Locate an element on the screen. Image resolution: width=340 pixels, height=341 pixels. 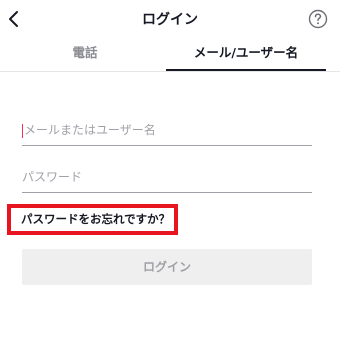
page-title: ログイン is located at coordinates (170, 20).